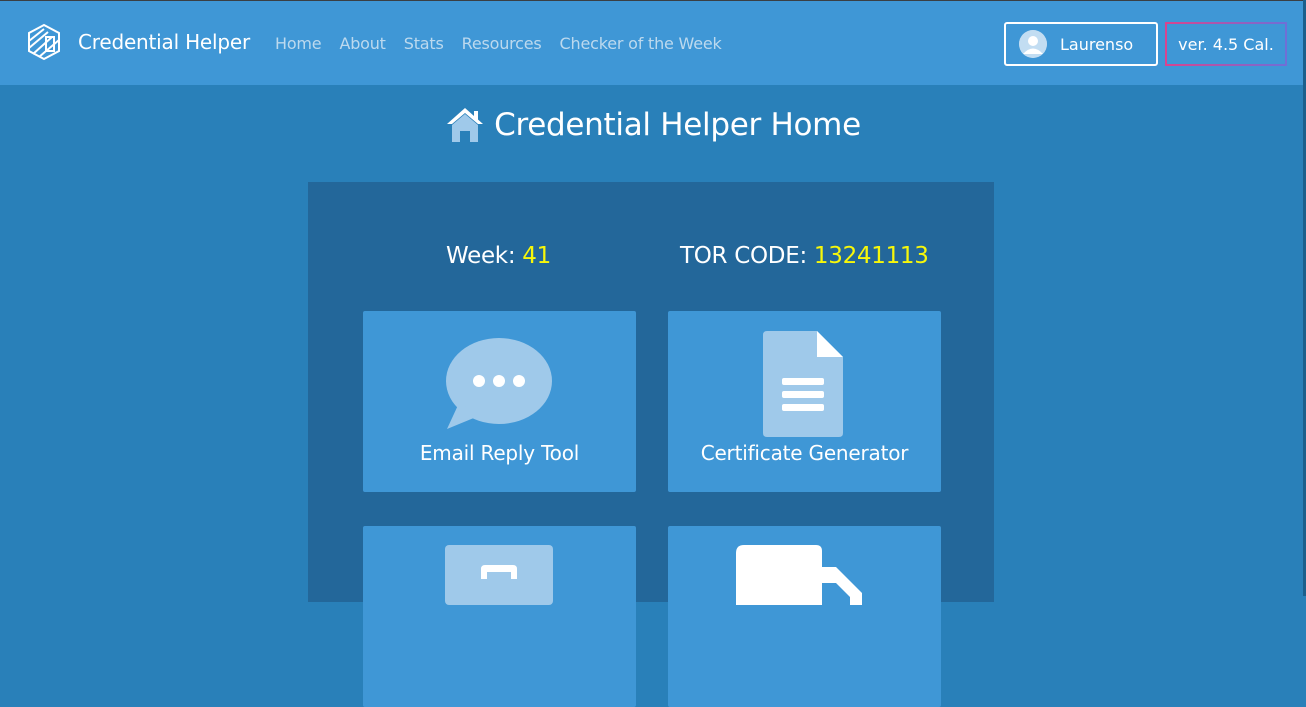  I want to click on certificate-generator-tile: Certificate Generator, so click(804, 401).